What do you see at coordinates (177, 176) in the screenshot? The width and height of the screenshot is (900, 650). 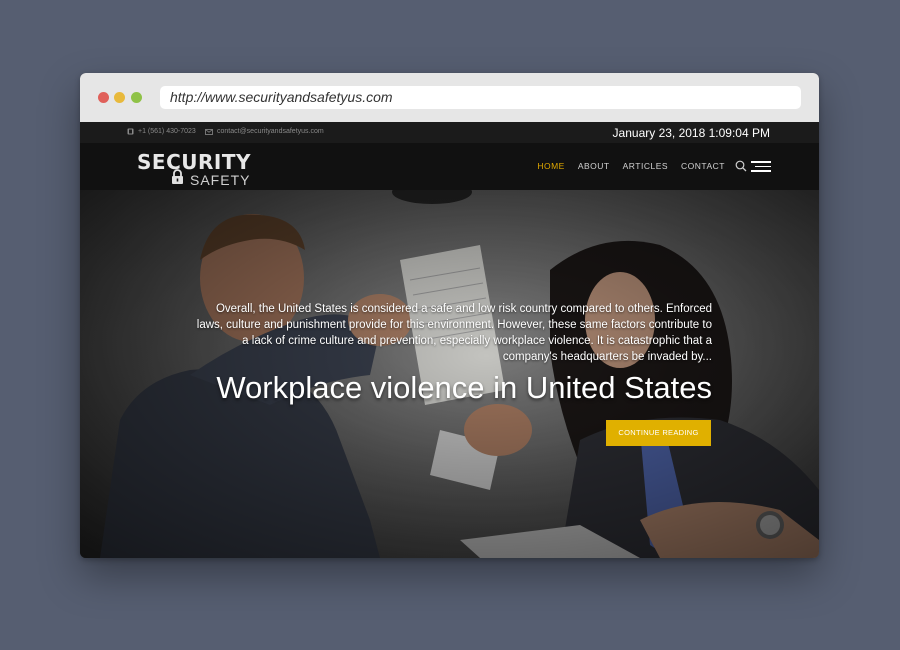 I see `lock-icon` at bounding box center [177, 176].